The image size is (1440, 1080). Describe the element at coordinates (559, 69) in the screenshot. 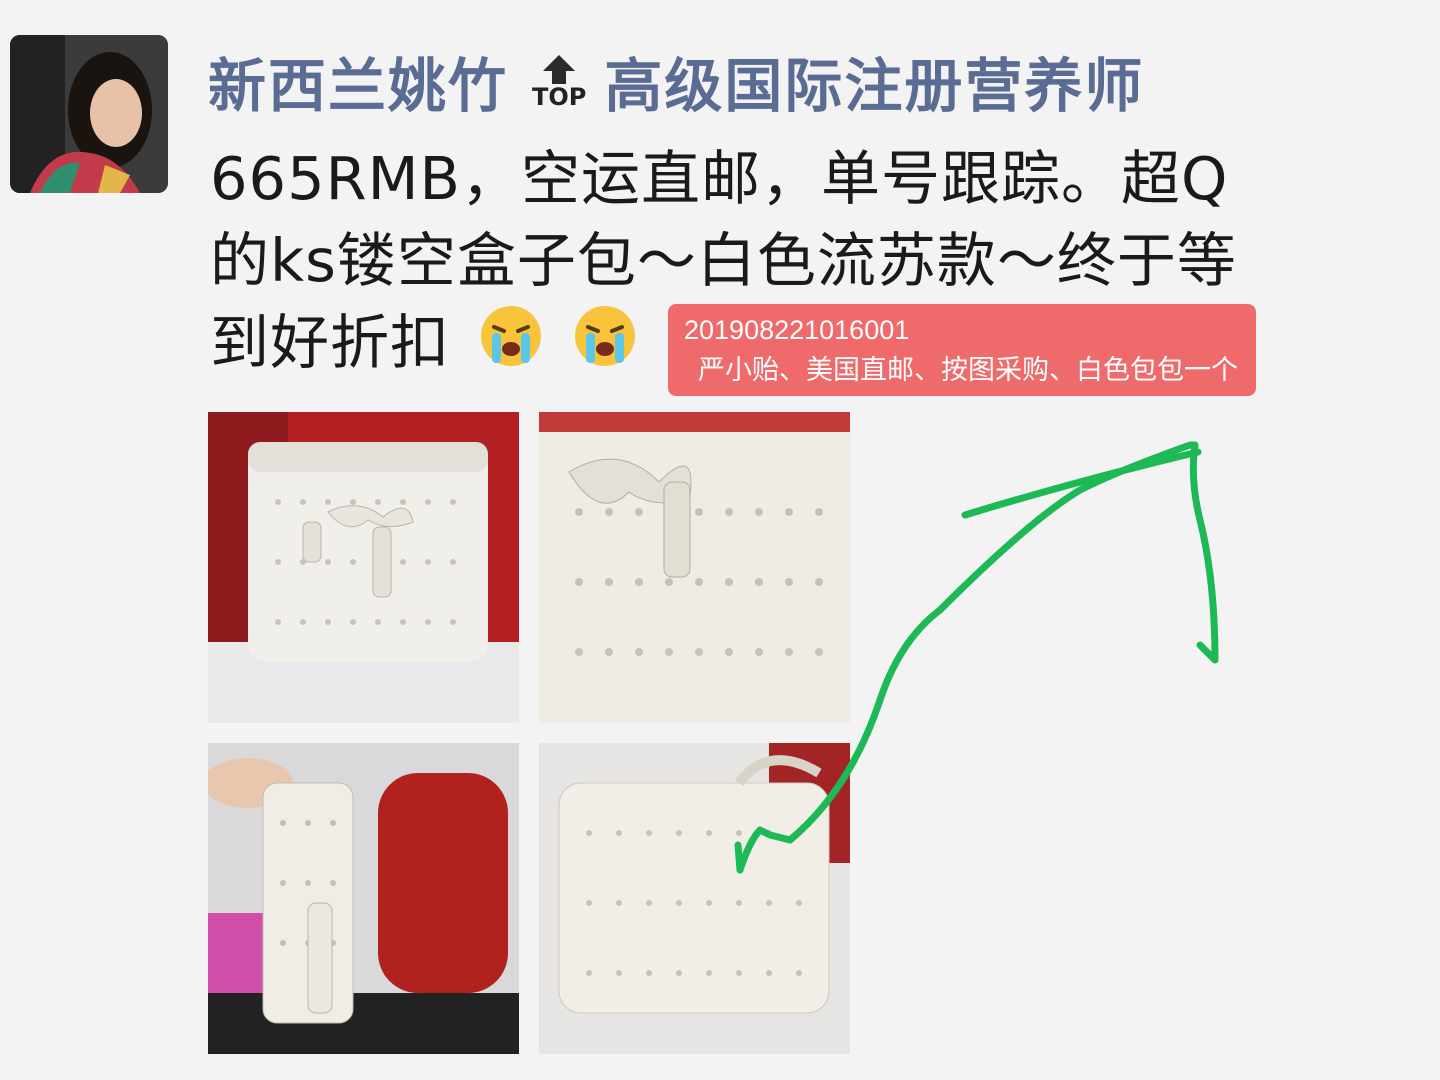

I see `up-arrow-icon` at that location.